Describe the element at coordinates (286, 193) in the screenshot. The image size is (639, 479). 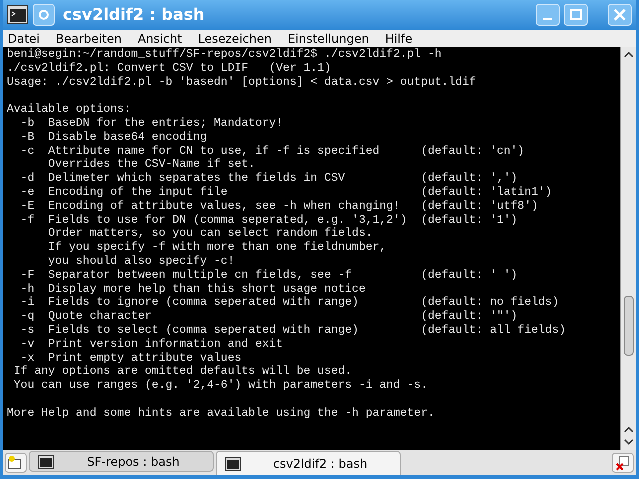
I see `terminal-line: -e Encoding of the input file (default: 'latin1')` at that location.